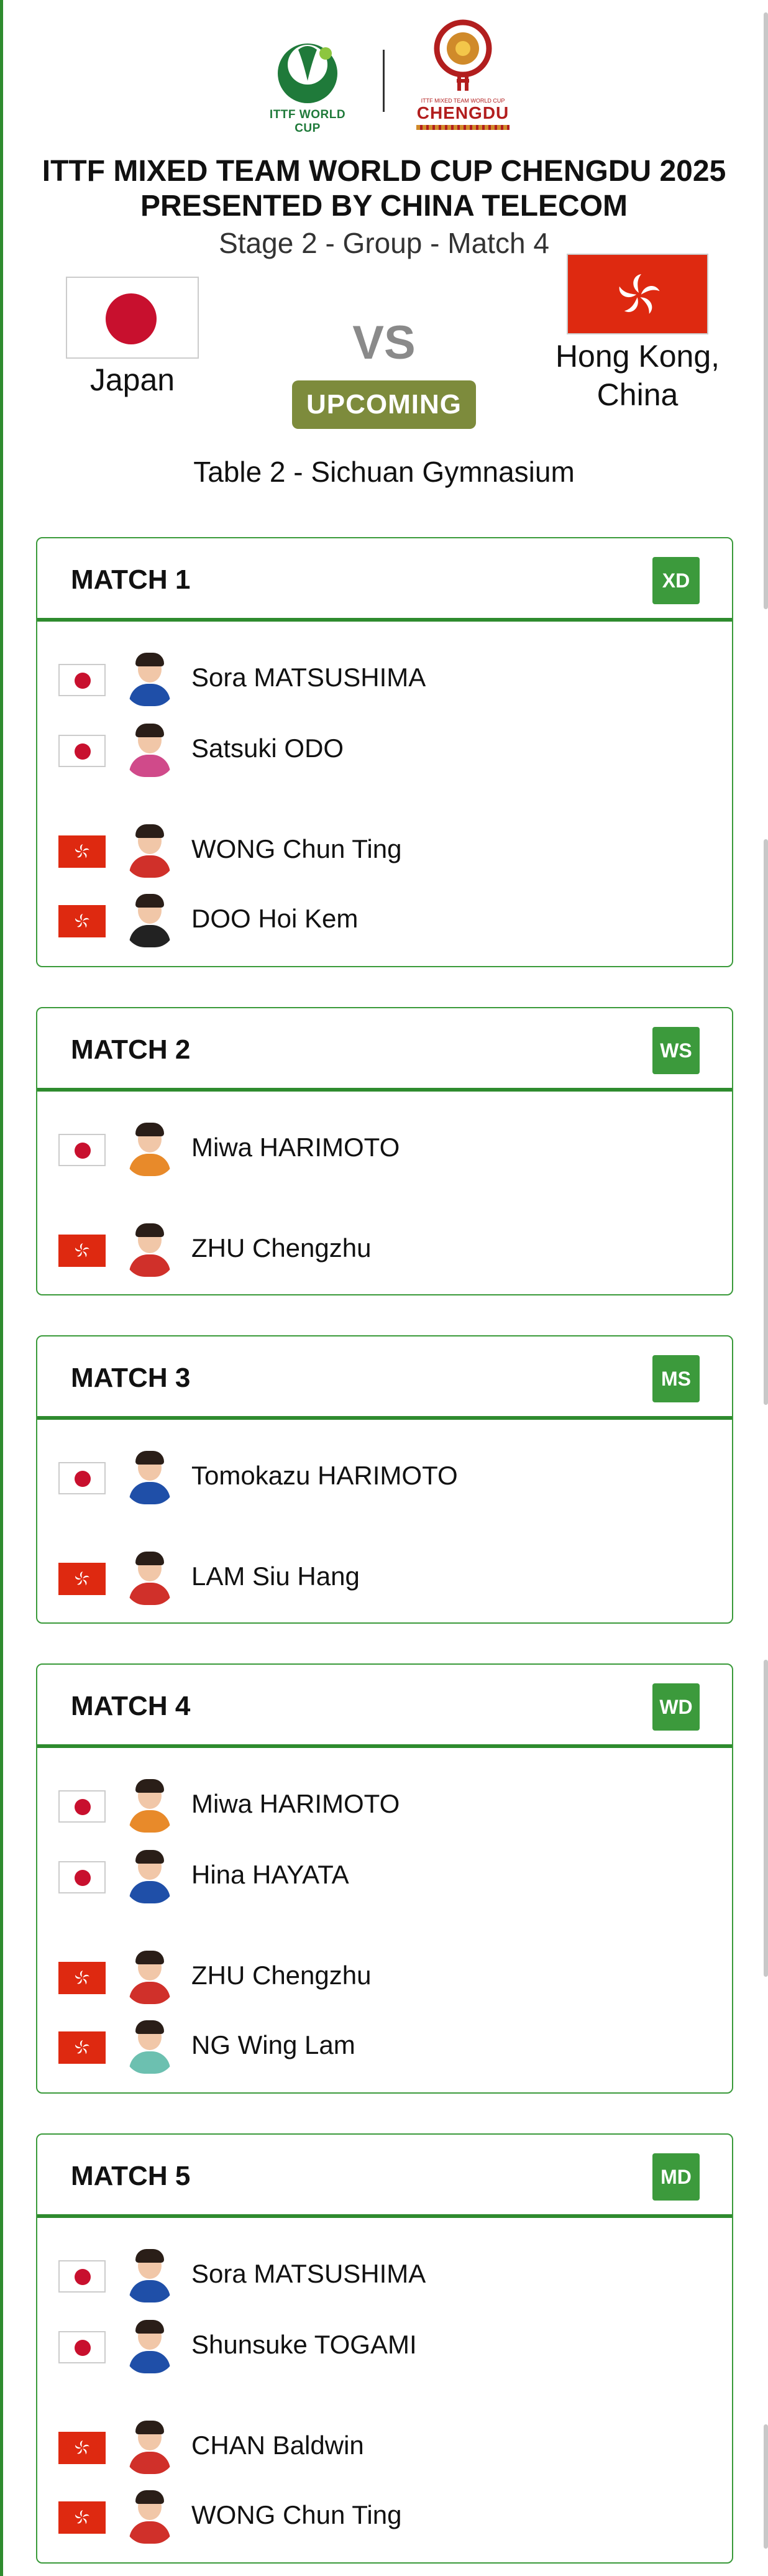 The width and height of the screenshot is (768, 2576). What do you see at coordinates (132, 380) in the screenshot?
I see `home-team-name: Japan` at bounding box center [132, 380].